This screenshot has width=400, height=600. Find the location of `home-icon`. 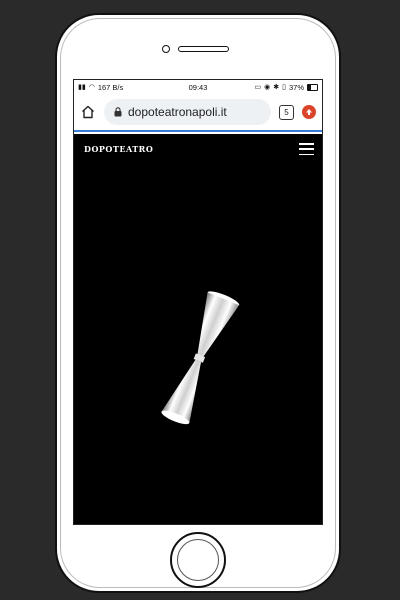

home-icon is located at coordinates (88, 112).